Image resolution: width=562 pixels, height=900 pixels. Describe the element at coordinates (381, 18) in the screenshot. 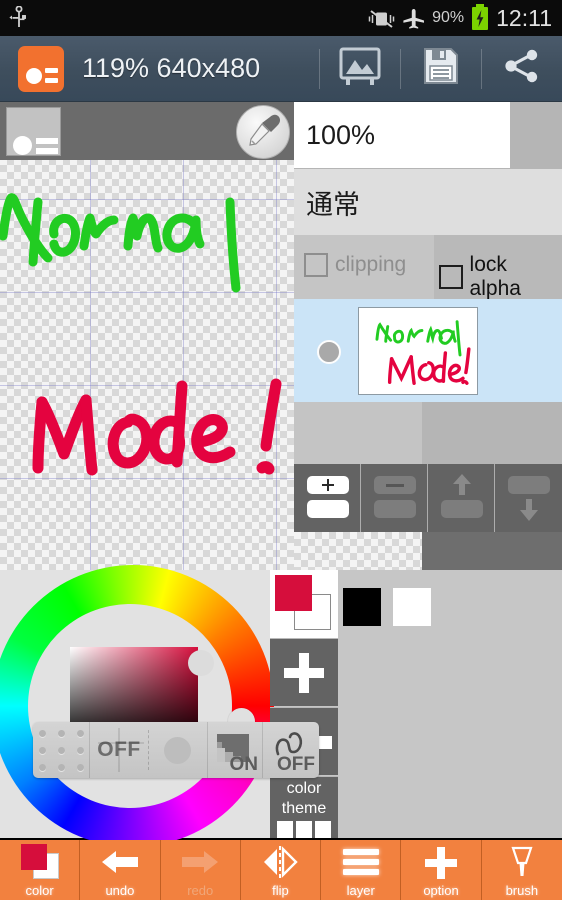

I see `vibrate-off-icon` at that location.